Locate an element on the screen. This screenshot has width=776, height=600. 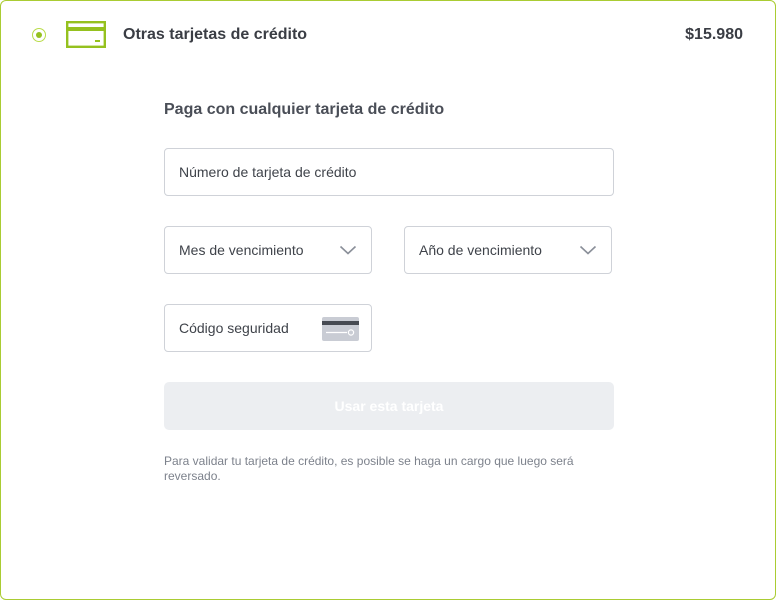
security-code-input: Código seguridad is located at coordinates (268, 328).